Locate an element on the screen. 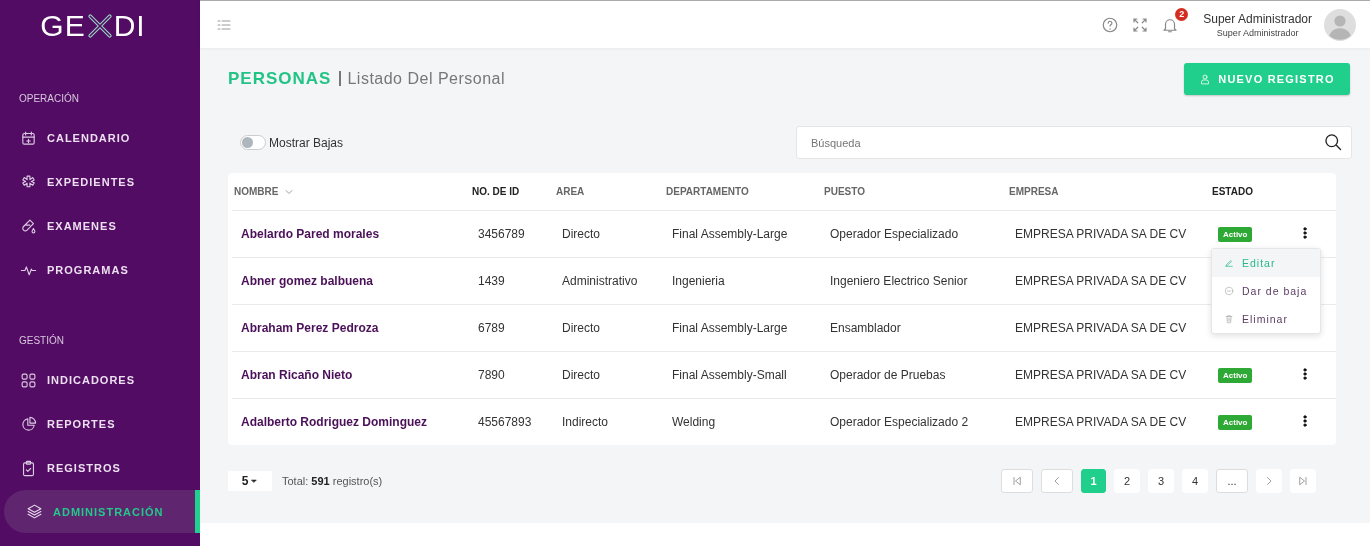 The width and height of the screenshot is (1370, 546). table-cell-text: 1439 is located at coordinates (491, 281).